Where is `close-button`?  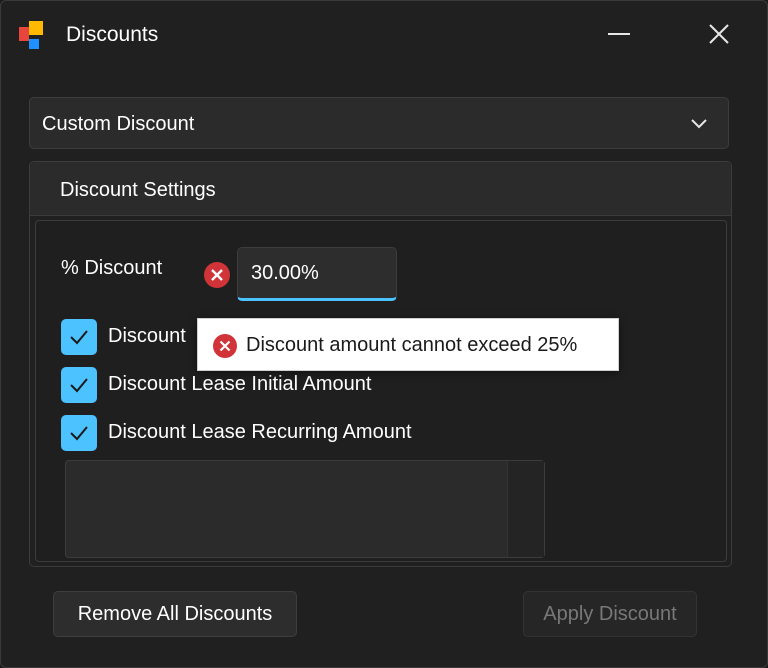 close-button is located at coordinates (719, 34).